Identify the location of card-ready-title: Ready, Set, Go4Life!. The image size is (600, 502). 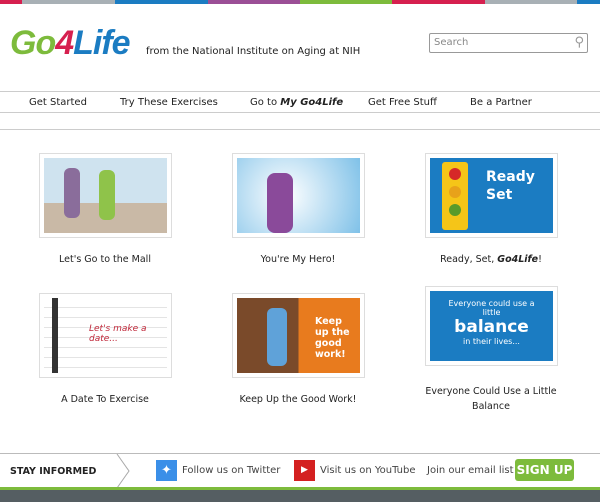
(491, 259).